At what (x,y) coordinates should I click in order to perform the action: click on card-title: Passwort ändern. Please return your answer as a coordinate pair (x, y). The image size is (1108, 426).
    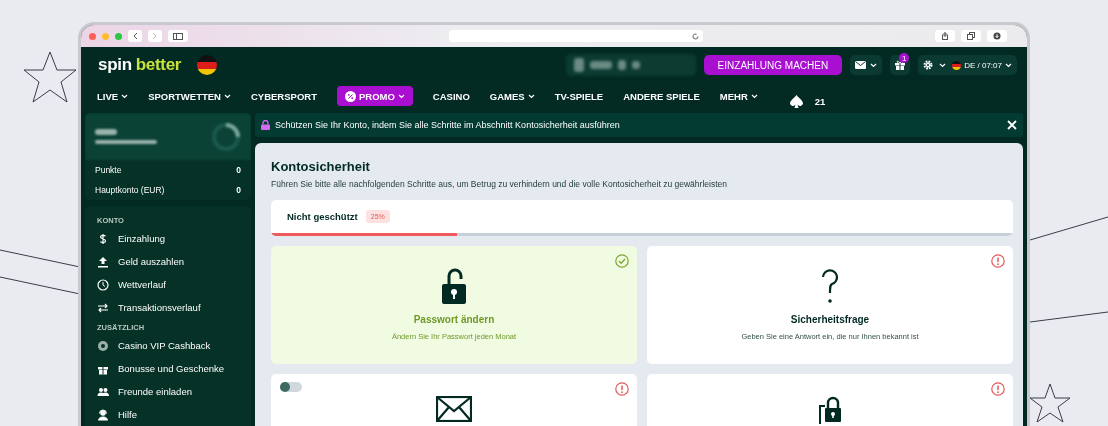
    Looking at the image, I should click on (454, 319).